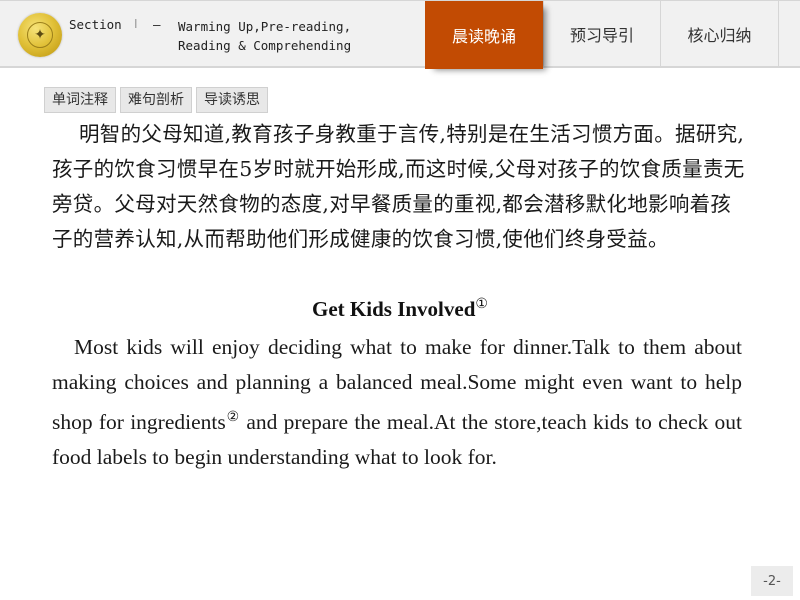 Image resolution: width=800 pixels, height=600 pixels. I want to click on subtab-bar: 单词注释 难句剖析 导读诱思, so click(156, 100).